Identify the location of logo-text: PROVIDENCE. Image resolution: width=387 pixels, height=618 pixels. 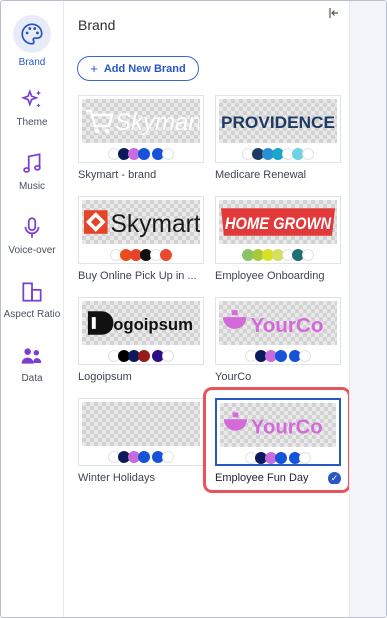
(278, 123).